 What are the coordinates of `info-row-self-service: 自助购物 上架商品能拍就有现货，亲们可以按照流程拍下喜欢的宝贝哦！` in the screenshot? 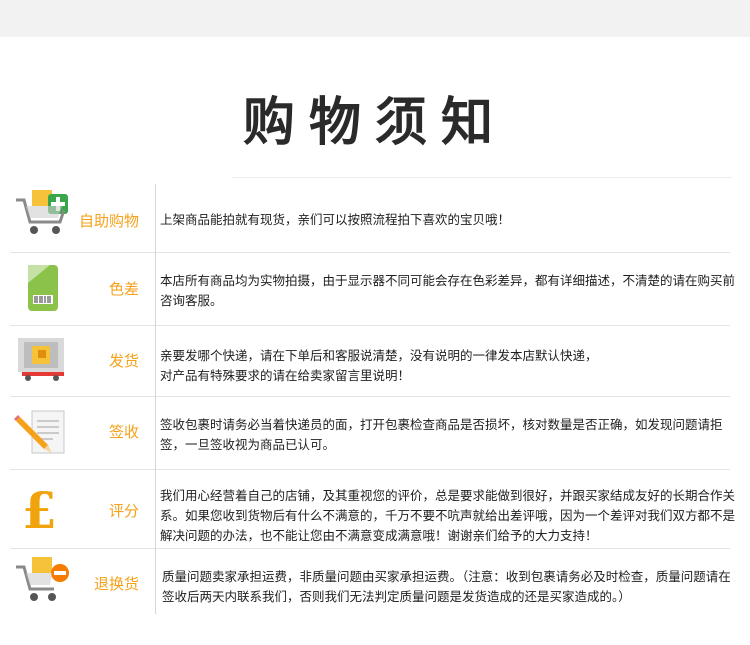 It's located at (375, 217).